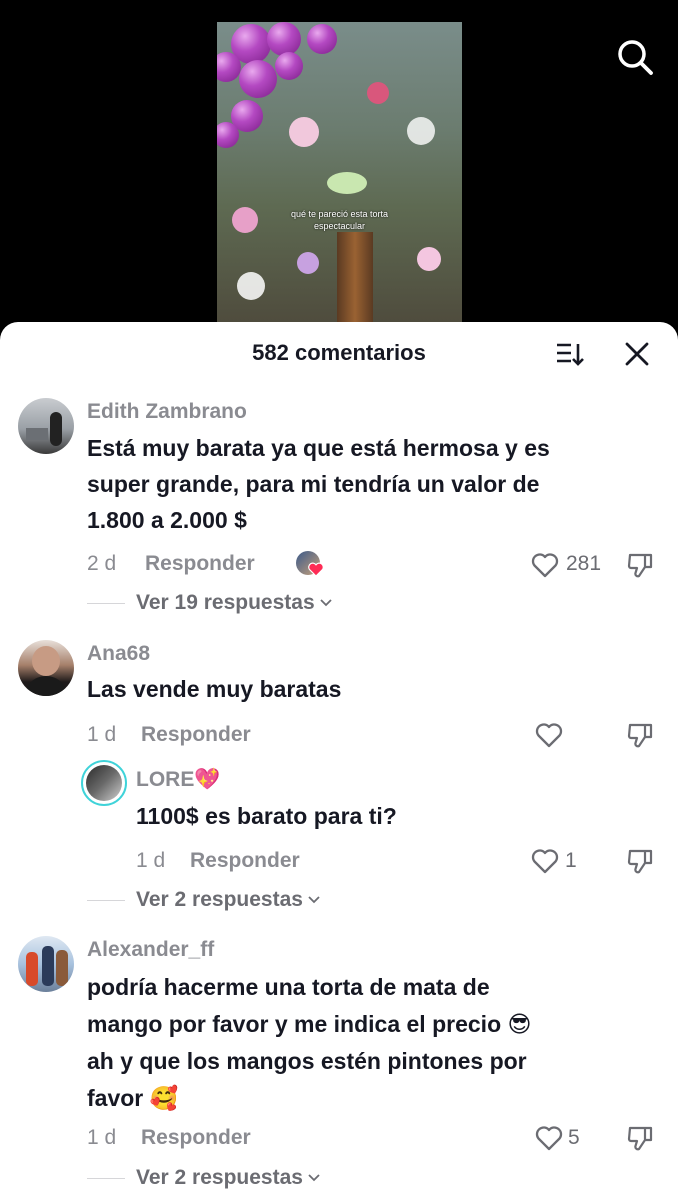 Image resolution: width=678 pixels, height=1200 pixels. Describe the element at coordinates (309, 1024) in the screenshot. I see `comment-text-line: mango por favor y me indica el precio 😎` at that location.